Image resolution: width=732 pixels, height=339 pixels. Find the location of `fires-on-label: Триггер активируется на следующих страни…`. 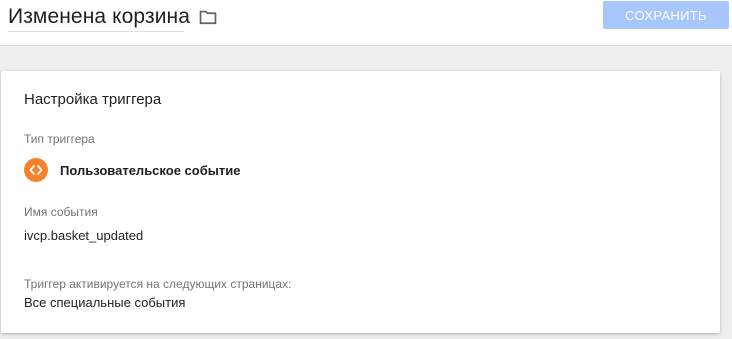

fires-on-label: Триггер активируется на следующих страни… is located at coordinates (158, 284).